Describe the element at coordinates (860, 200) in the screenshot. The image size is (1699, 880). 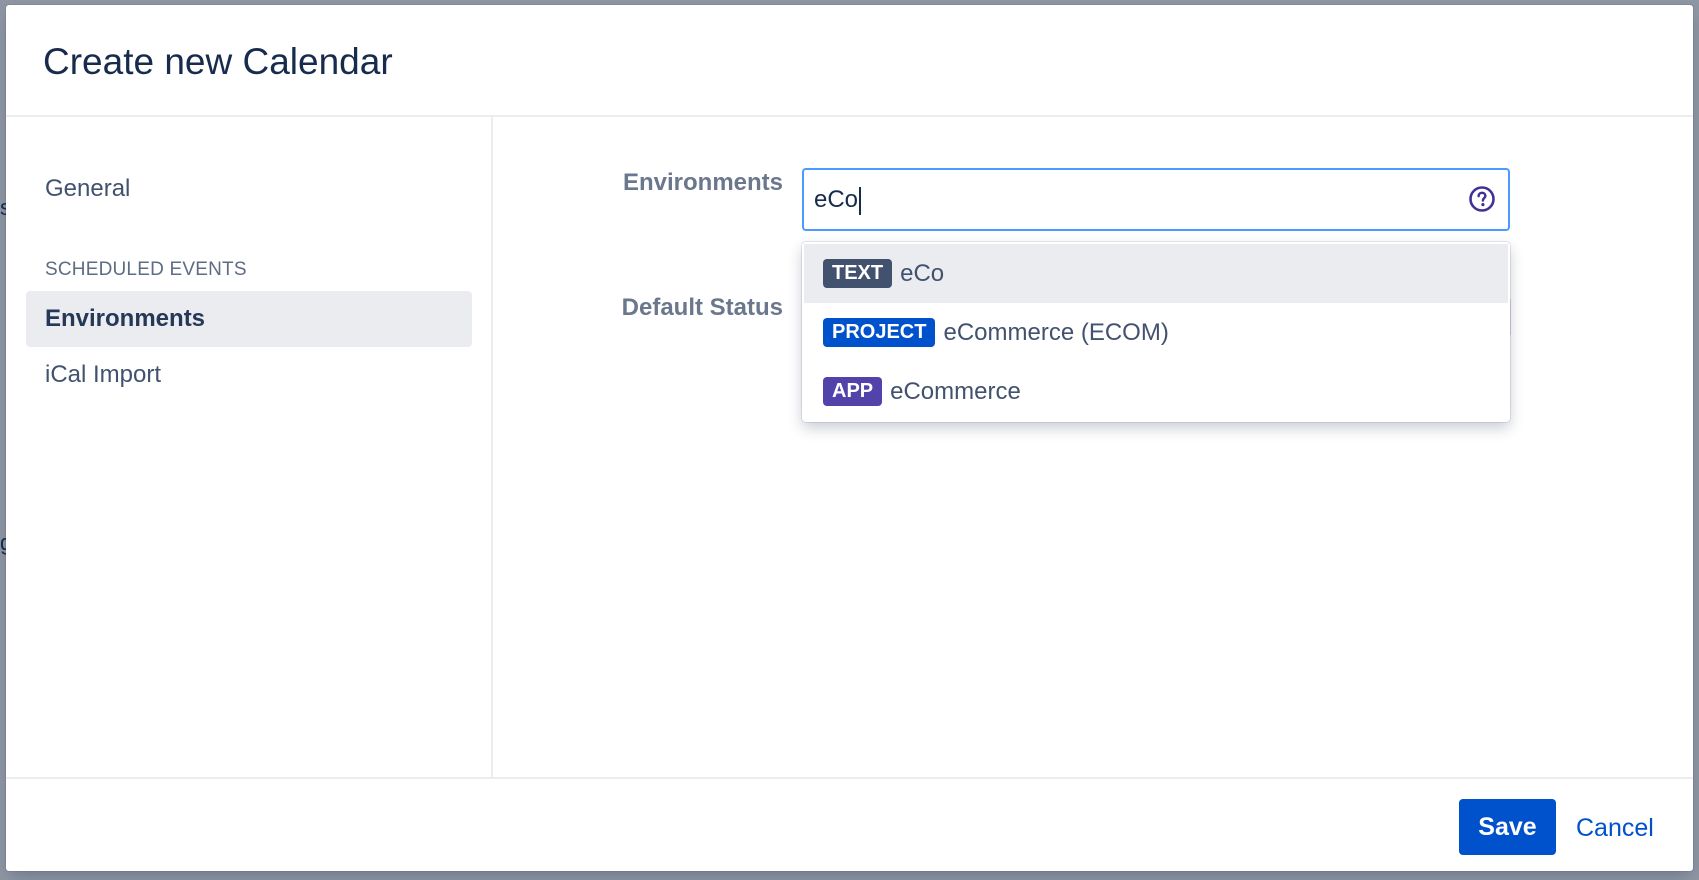
I see `text-caret` at that location.